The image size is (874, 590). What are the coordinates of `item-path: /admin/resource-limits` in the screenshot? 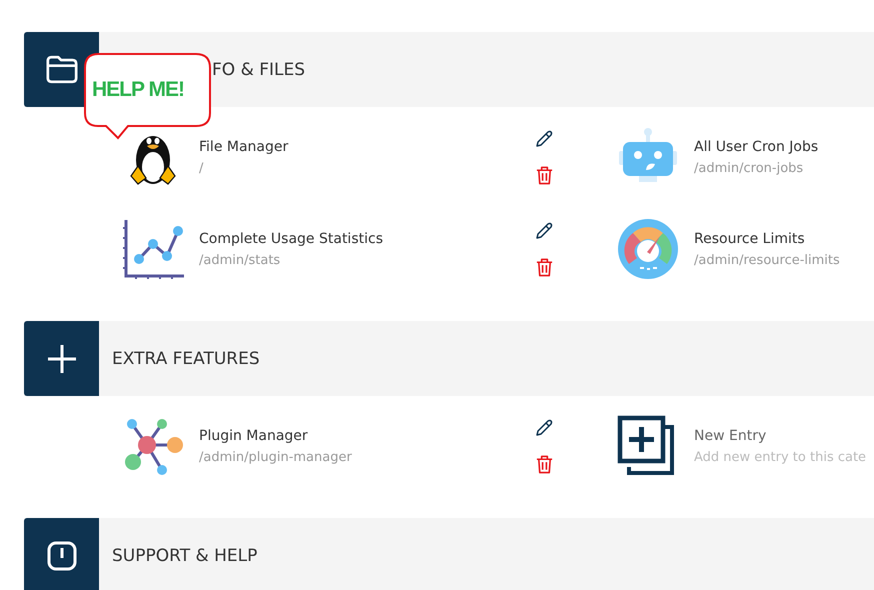 It's located at (767, 260).